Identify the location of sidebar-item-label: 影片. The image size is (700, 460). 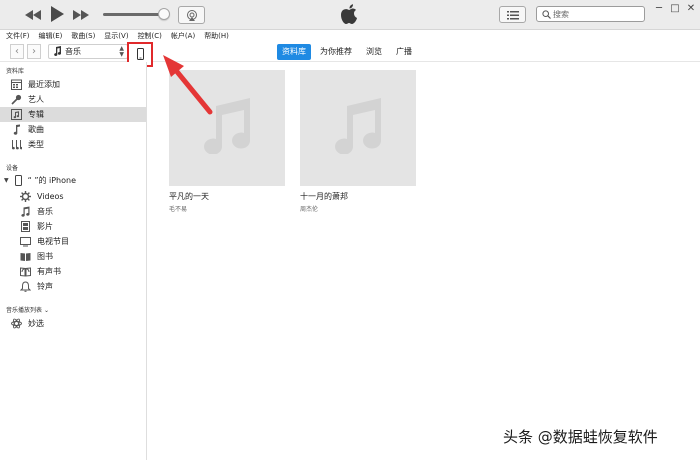
(45, 226).